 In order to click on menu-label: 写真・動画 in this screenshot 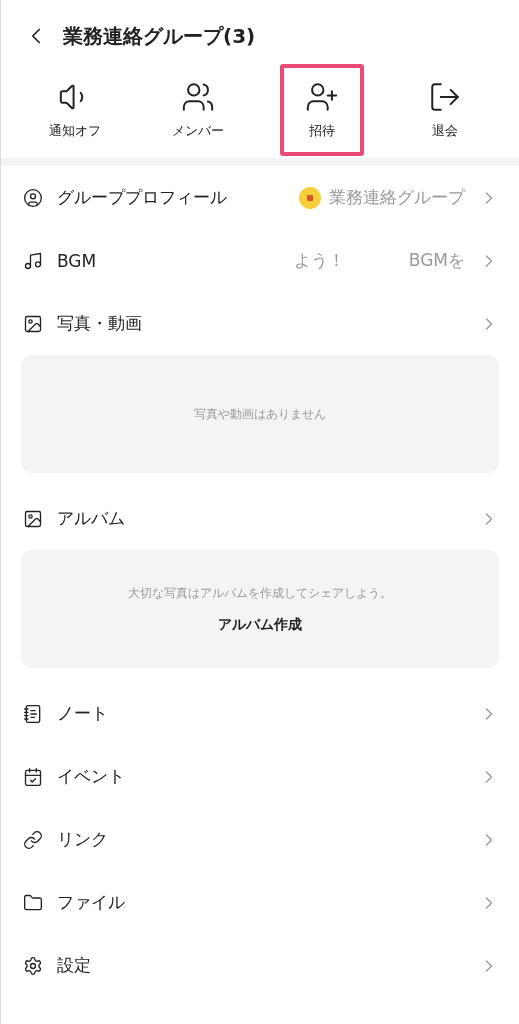, I will do `click(261, 323)`.